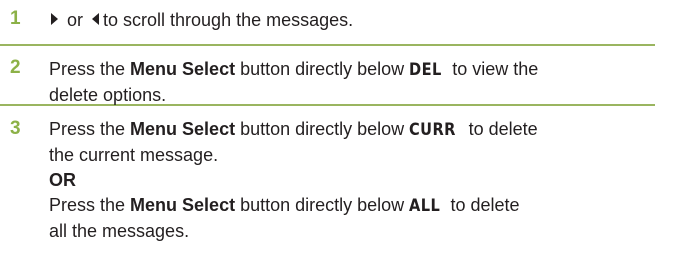  I want to click on step-text: or to scroll through the messages., so click(354, 20).